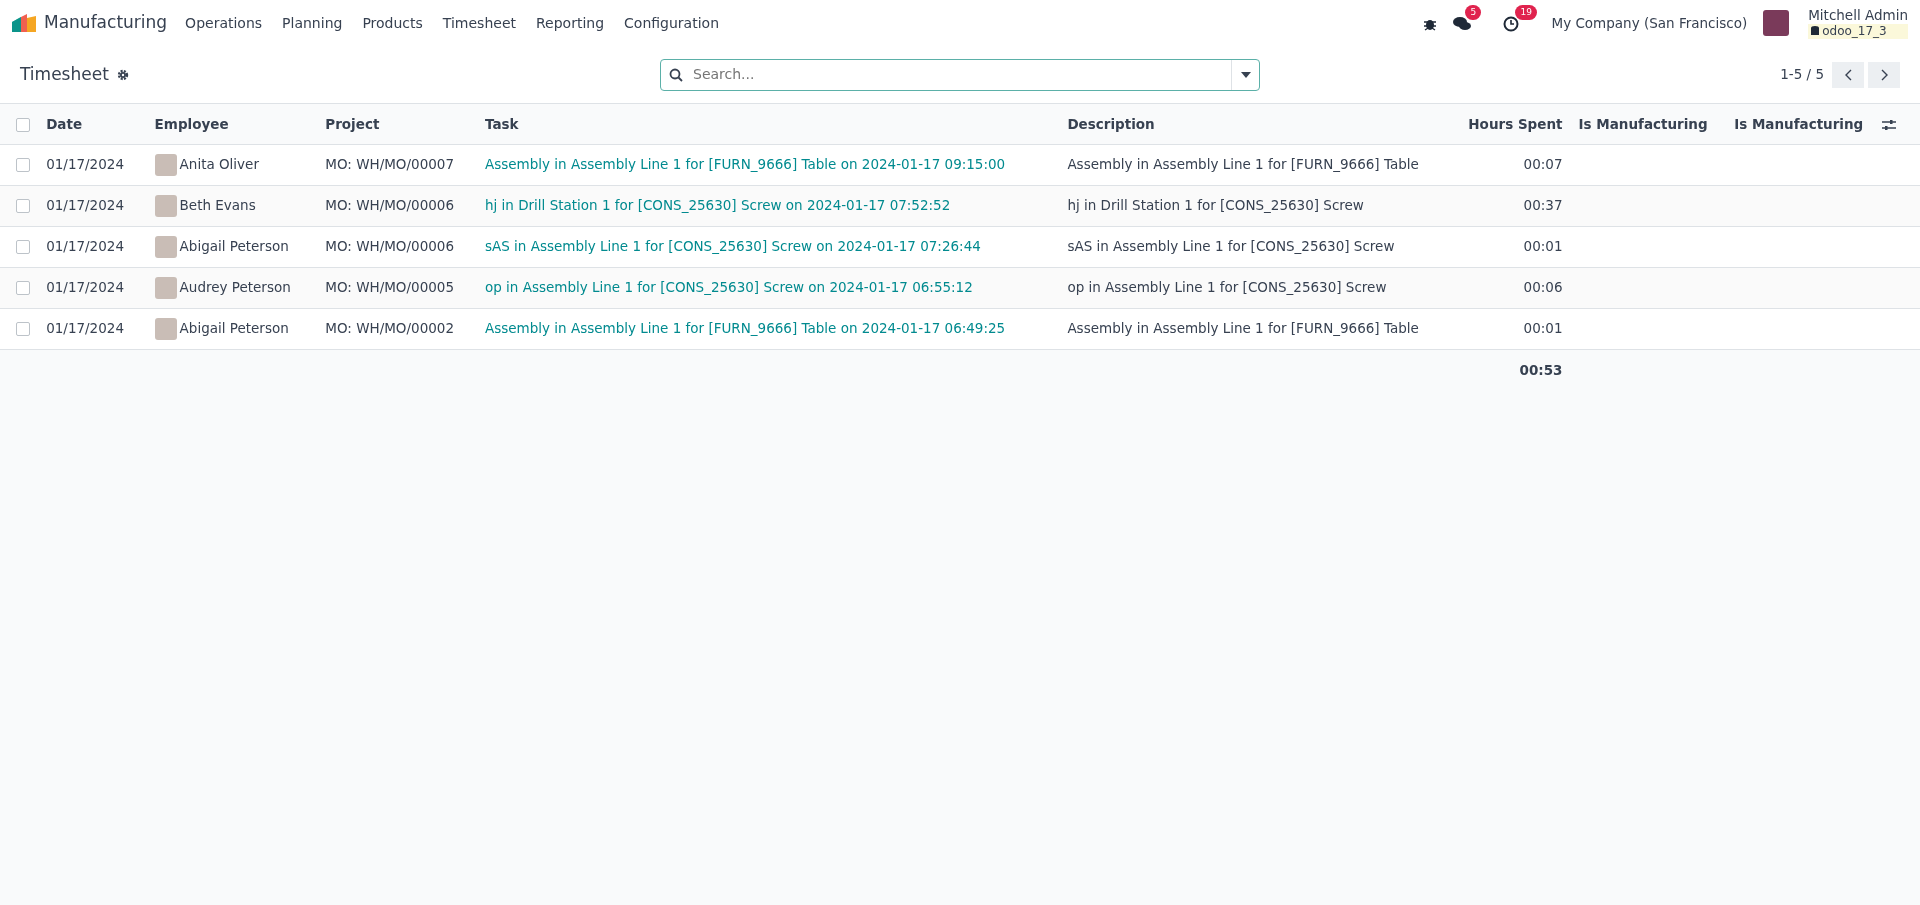 The height and width of the screenshot is (905, 1920). I want to click on column-header: Project, so click(352, 123).